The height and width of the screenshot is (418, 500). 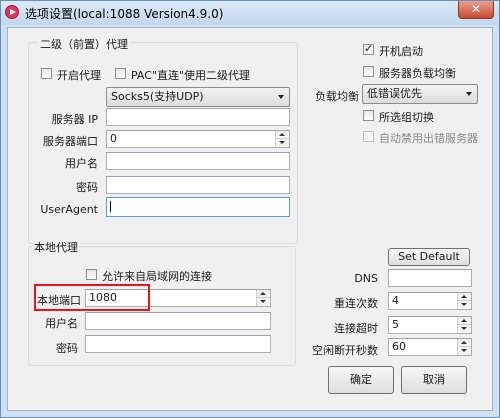 What do you see at coordinates (198, 117) in the screenshot?
I see `server-ip-input` at bounding box center [198, 117].